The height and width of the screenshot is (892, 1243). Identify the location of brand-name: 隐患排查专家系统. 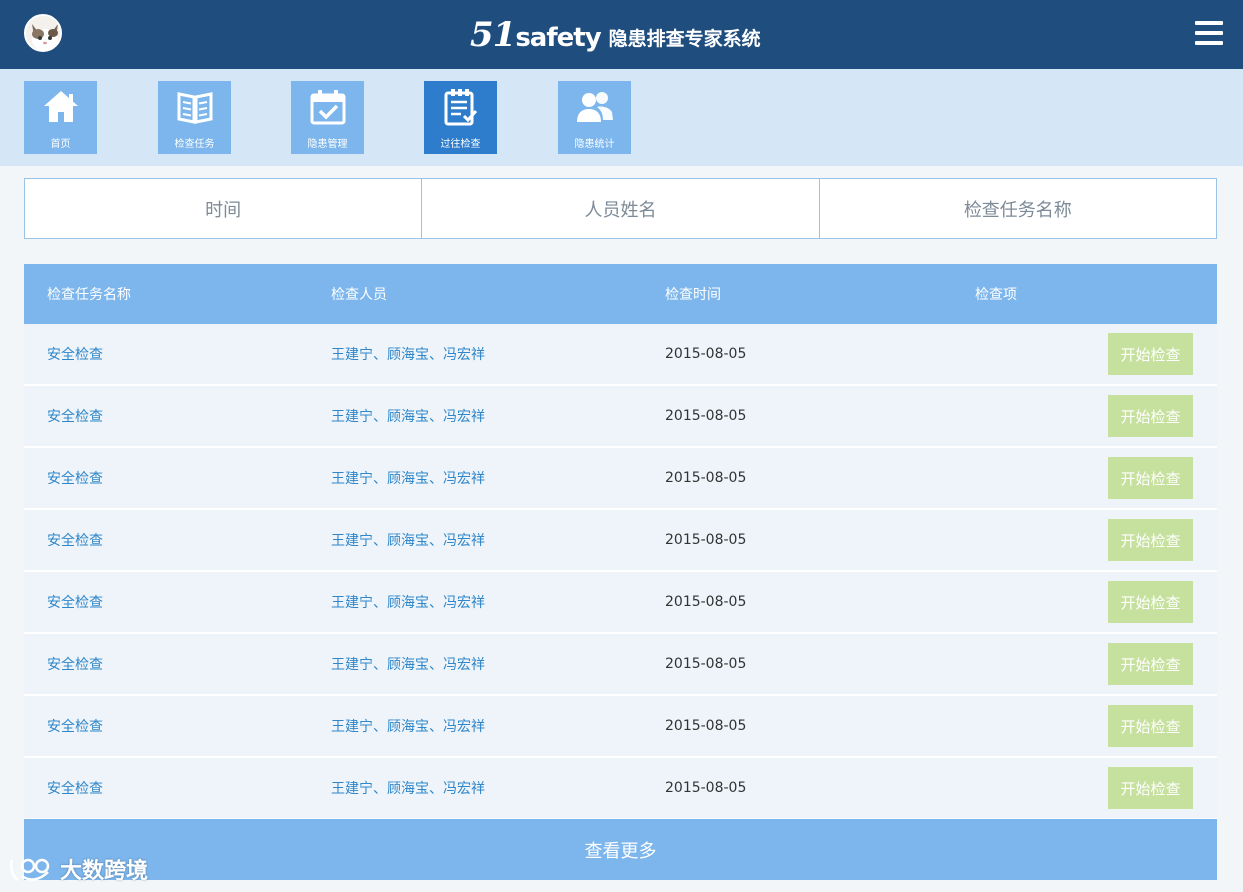
(684, 38).